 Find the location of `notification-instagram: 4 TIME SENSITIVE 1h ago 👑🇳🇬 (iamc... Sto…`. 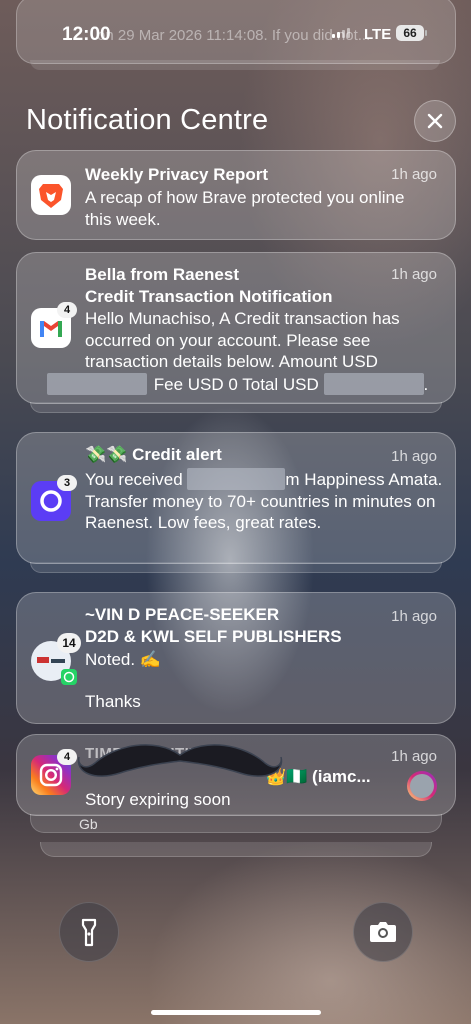

notification-instagram: 4 TIME SENSITIVE 1h ago 👑🇳🇬 (iamc... Sto… is located at coordinates (236, 775).